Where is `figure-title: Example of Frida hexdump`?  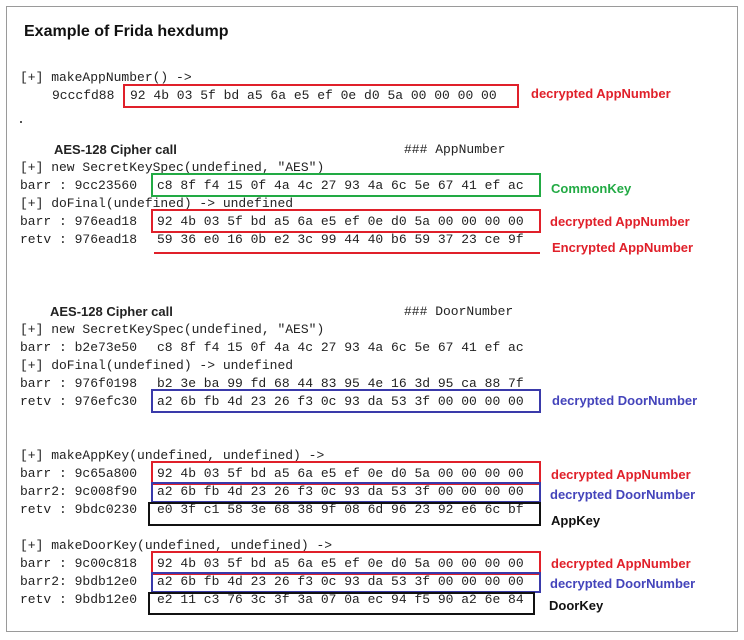 figure-title: Example of Frida hexdump is located at coordinates (126, 31).